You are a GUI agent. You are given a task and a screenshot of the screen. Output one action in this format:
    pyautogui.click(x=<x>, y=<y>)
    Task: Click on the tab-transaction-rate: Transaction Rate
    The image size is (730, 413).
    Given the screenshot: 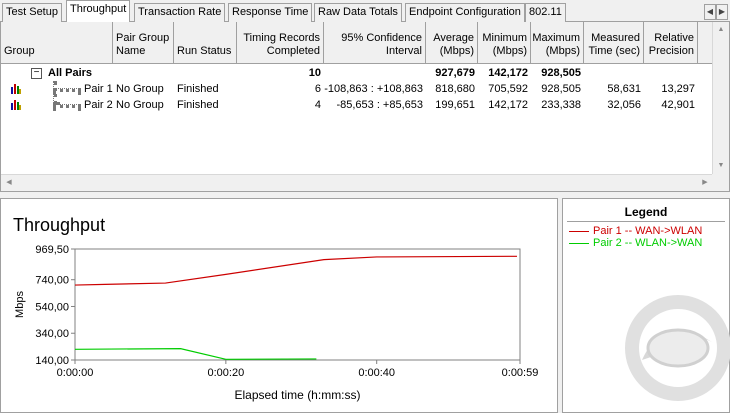 What is the action you would take?
    pyautogui.click(x=180, y=12)
    